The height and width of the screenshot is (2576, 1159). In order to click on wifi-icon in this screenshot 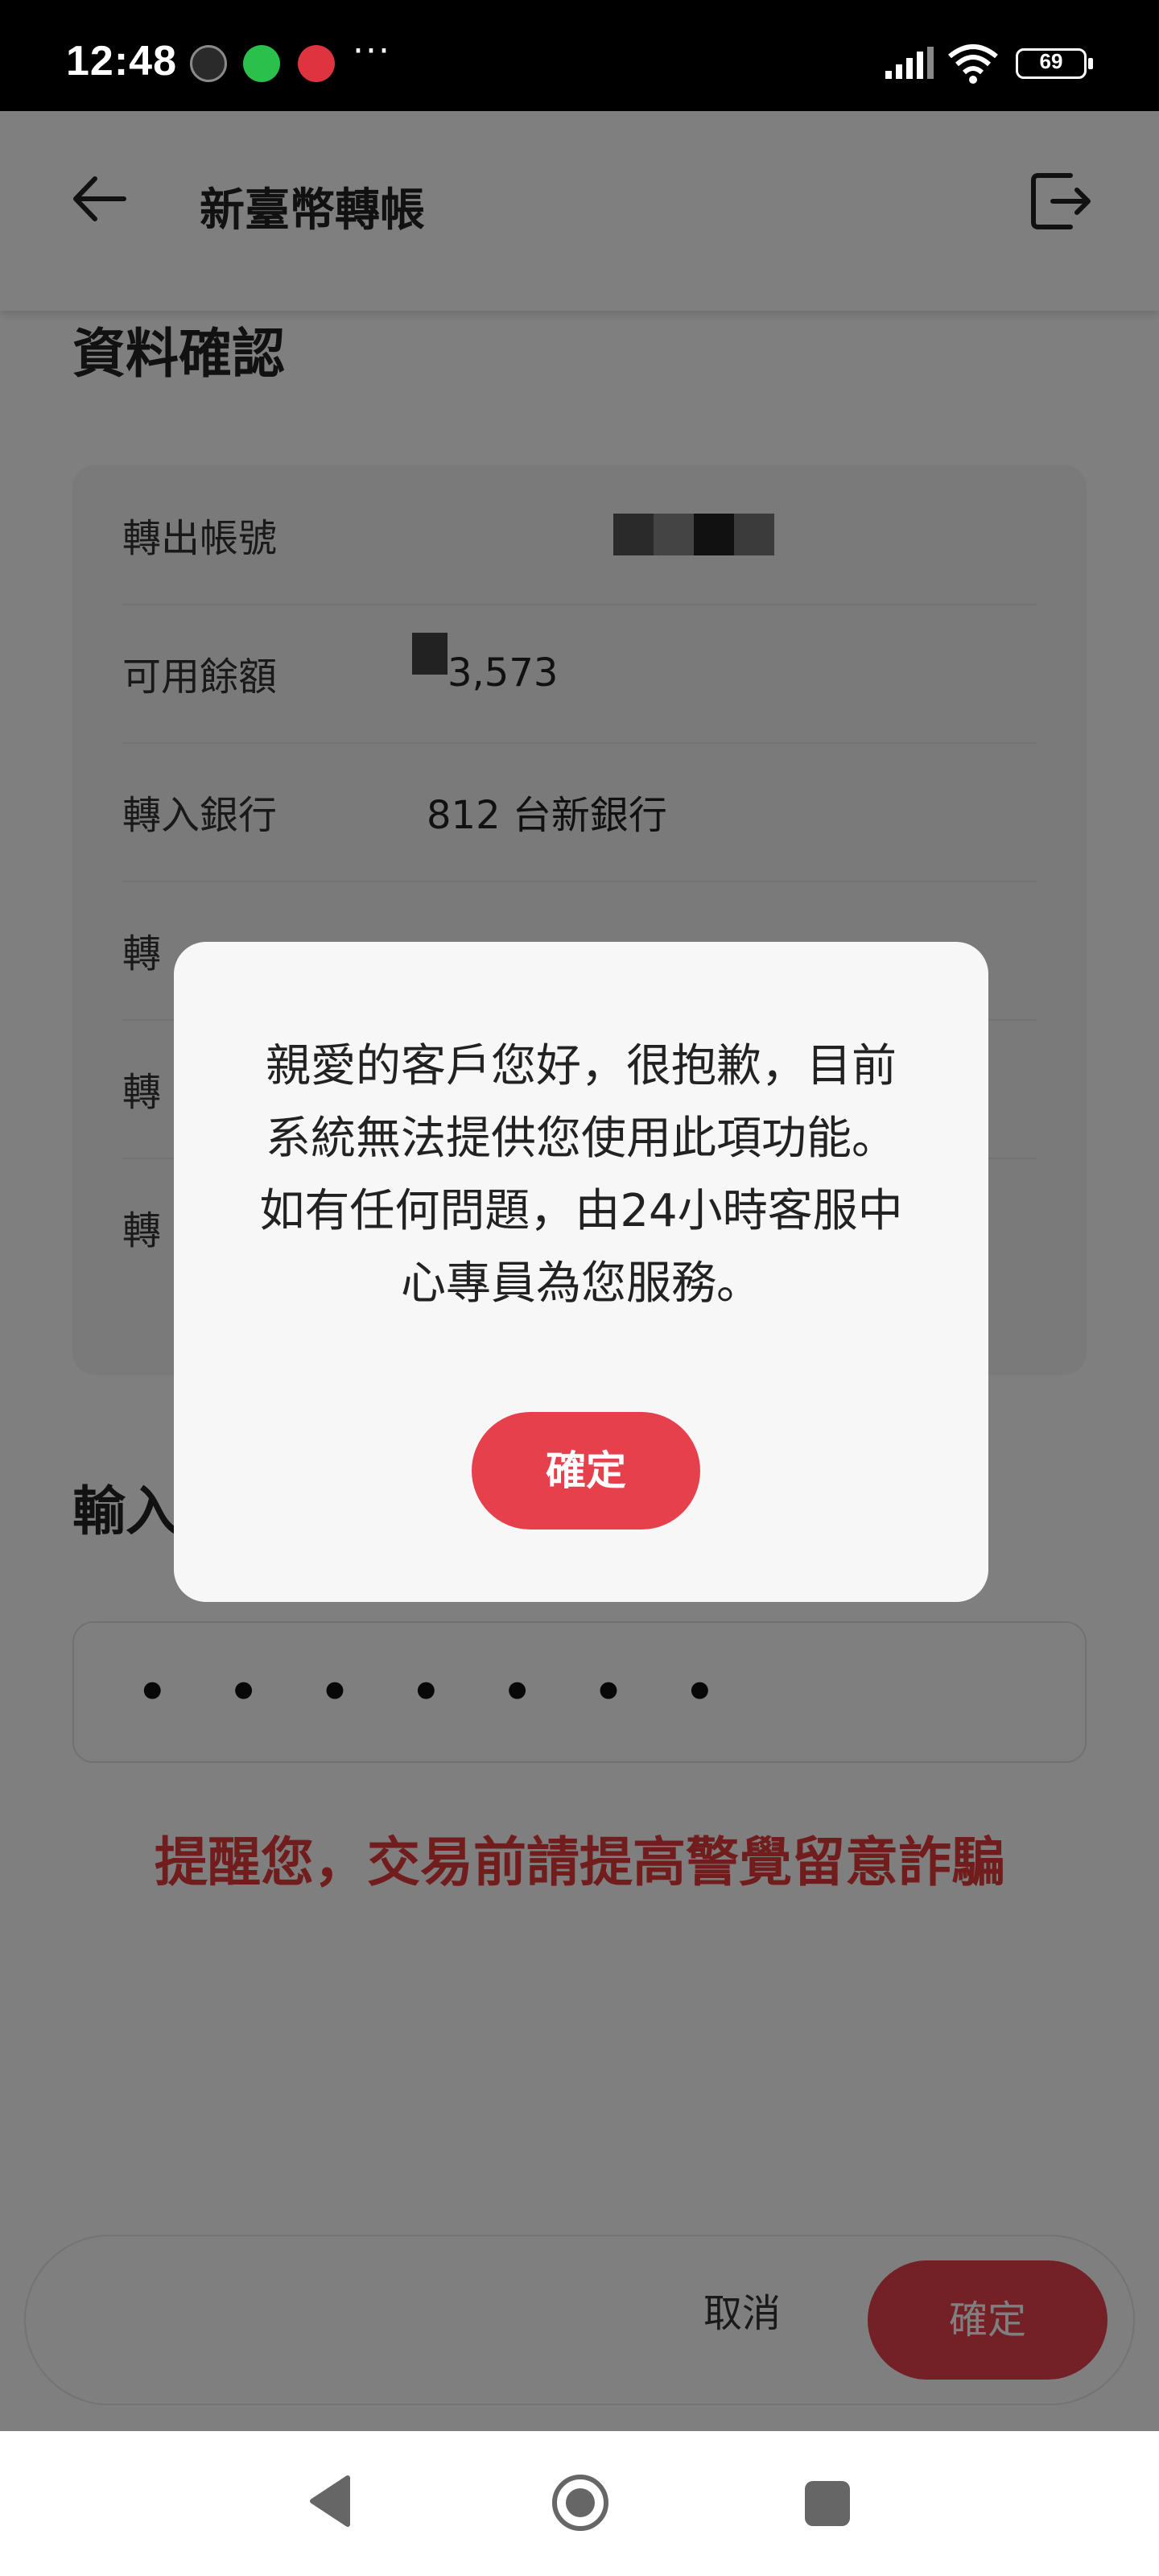, I will do `click(973, 64)`.